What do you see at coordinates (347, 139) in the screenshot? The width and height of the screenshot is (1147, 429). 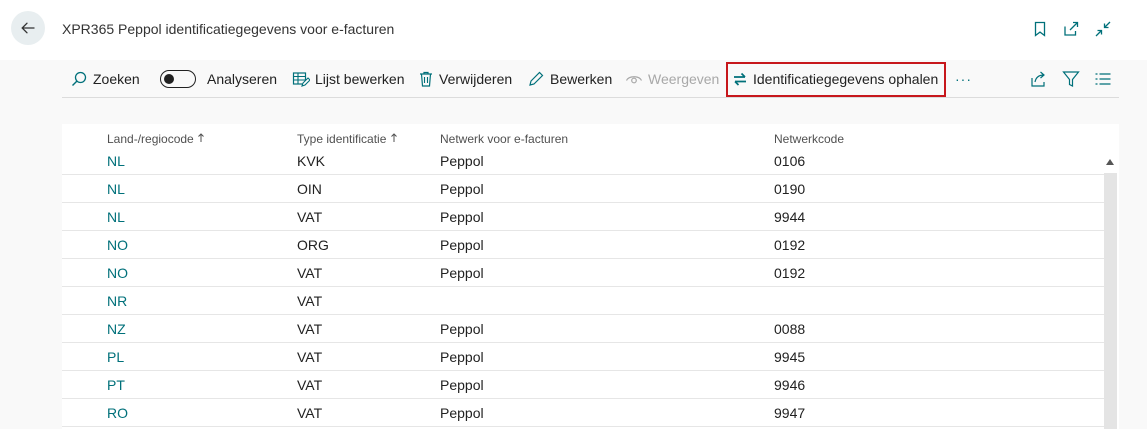 I see `col-header-type: Type identificatie` at bounding box center [347, 139].